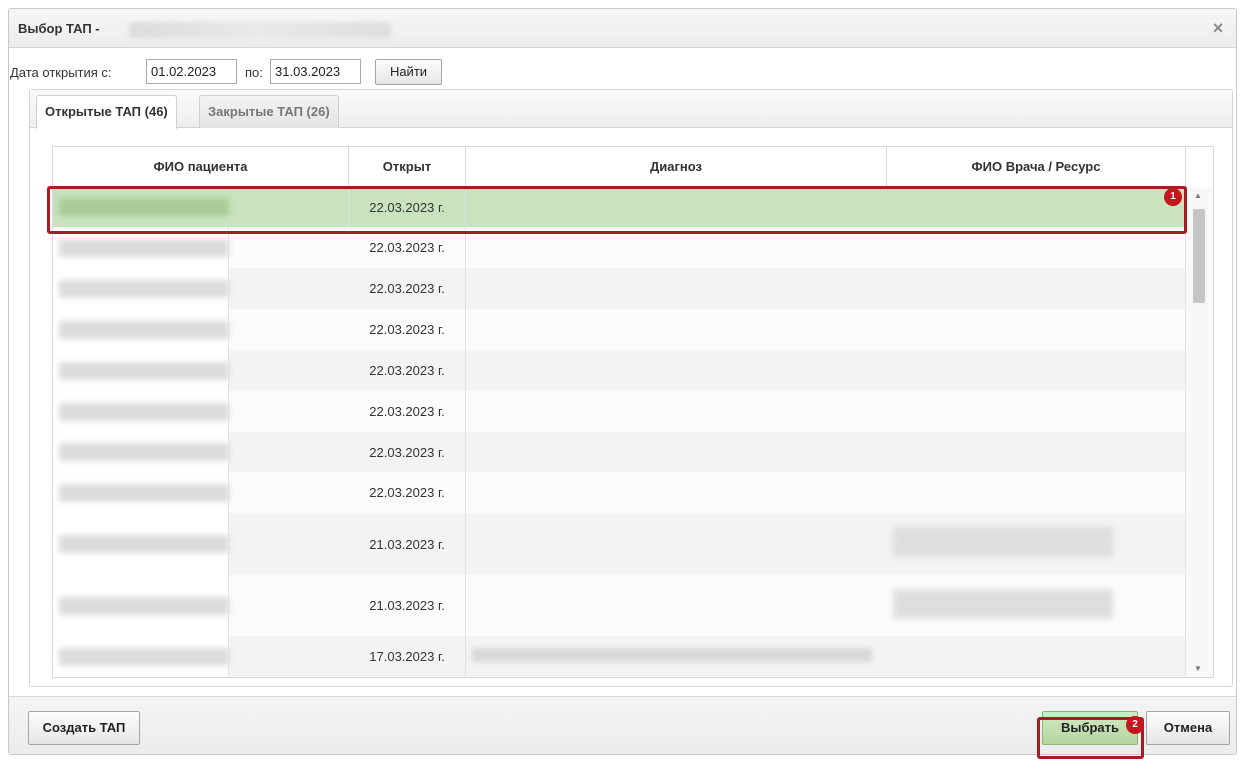 The width and height of the screenshot is (1245, 763). What do you see at coordinates (1135, 725) in the screenshot?
I see `annotation-badge-2: 2` at bounding box center [1135, 725].